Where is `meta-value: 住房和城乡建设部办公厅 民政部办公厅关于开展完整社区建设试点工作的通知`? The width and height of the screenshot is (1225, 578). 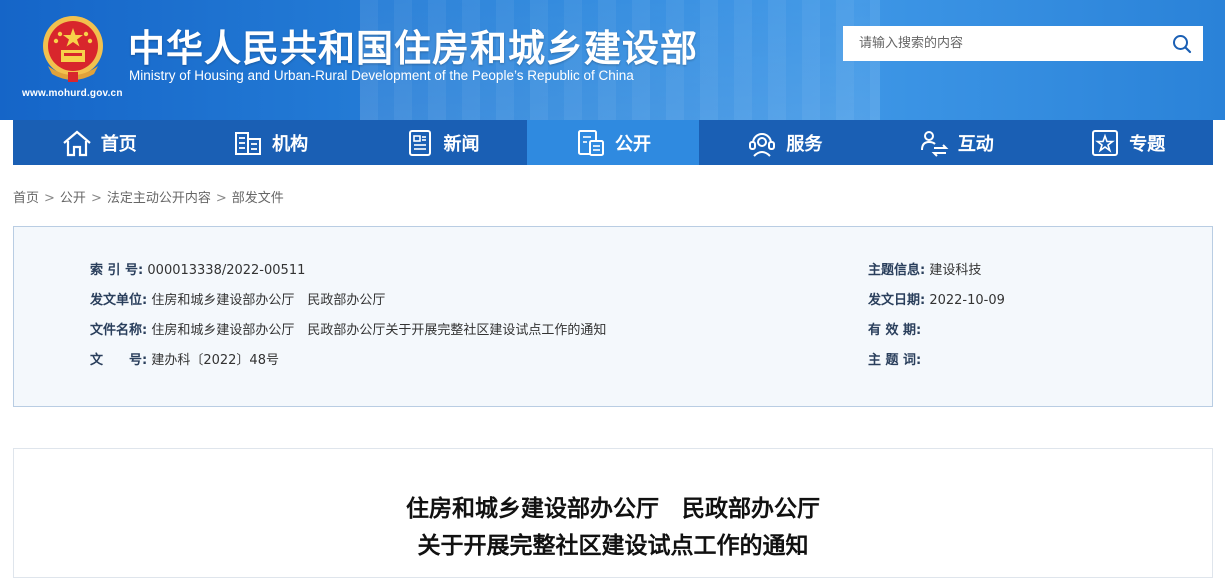 meta-value: 住房和城乡建设部办公厅 民政部办公厅关于开展完整社区建设试点工作的通知 is located at coordinates (379, 330).